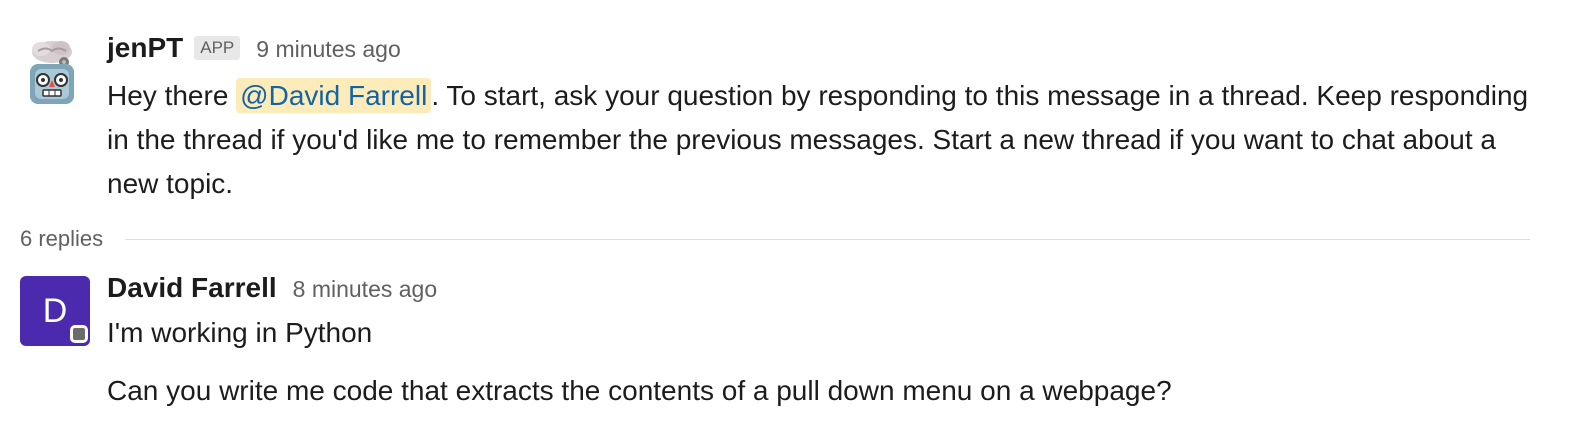  Describe the element at coordinates (217, 48) in the screenshot. I see `app-badge: APP` at that location.